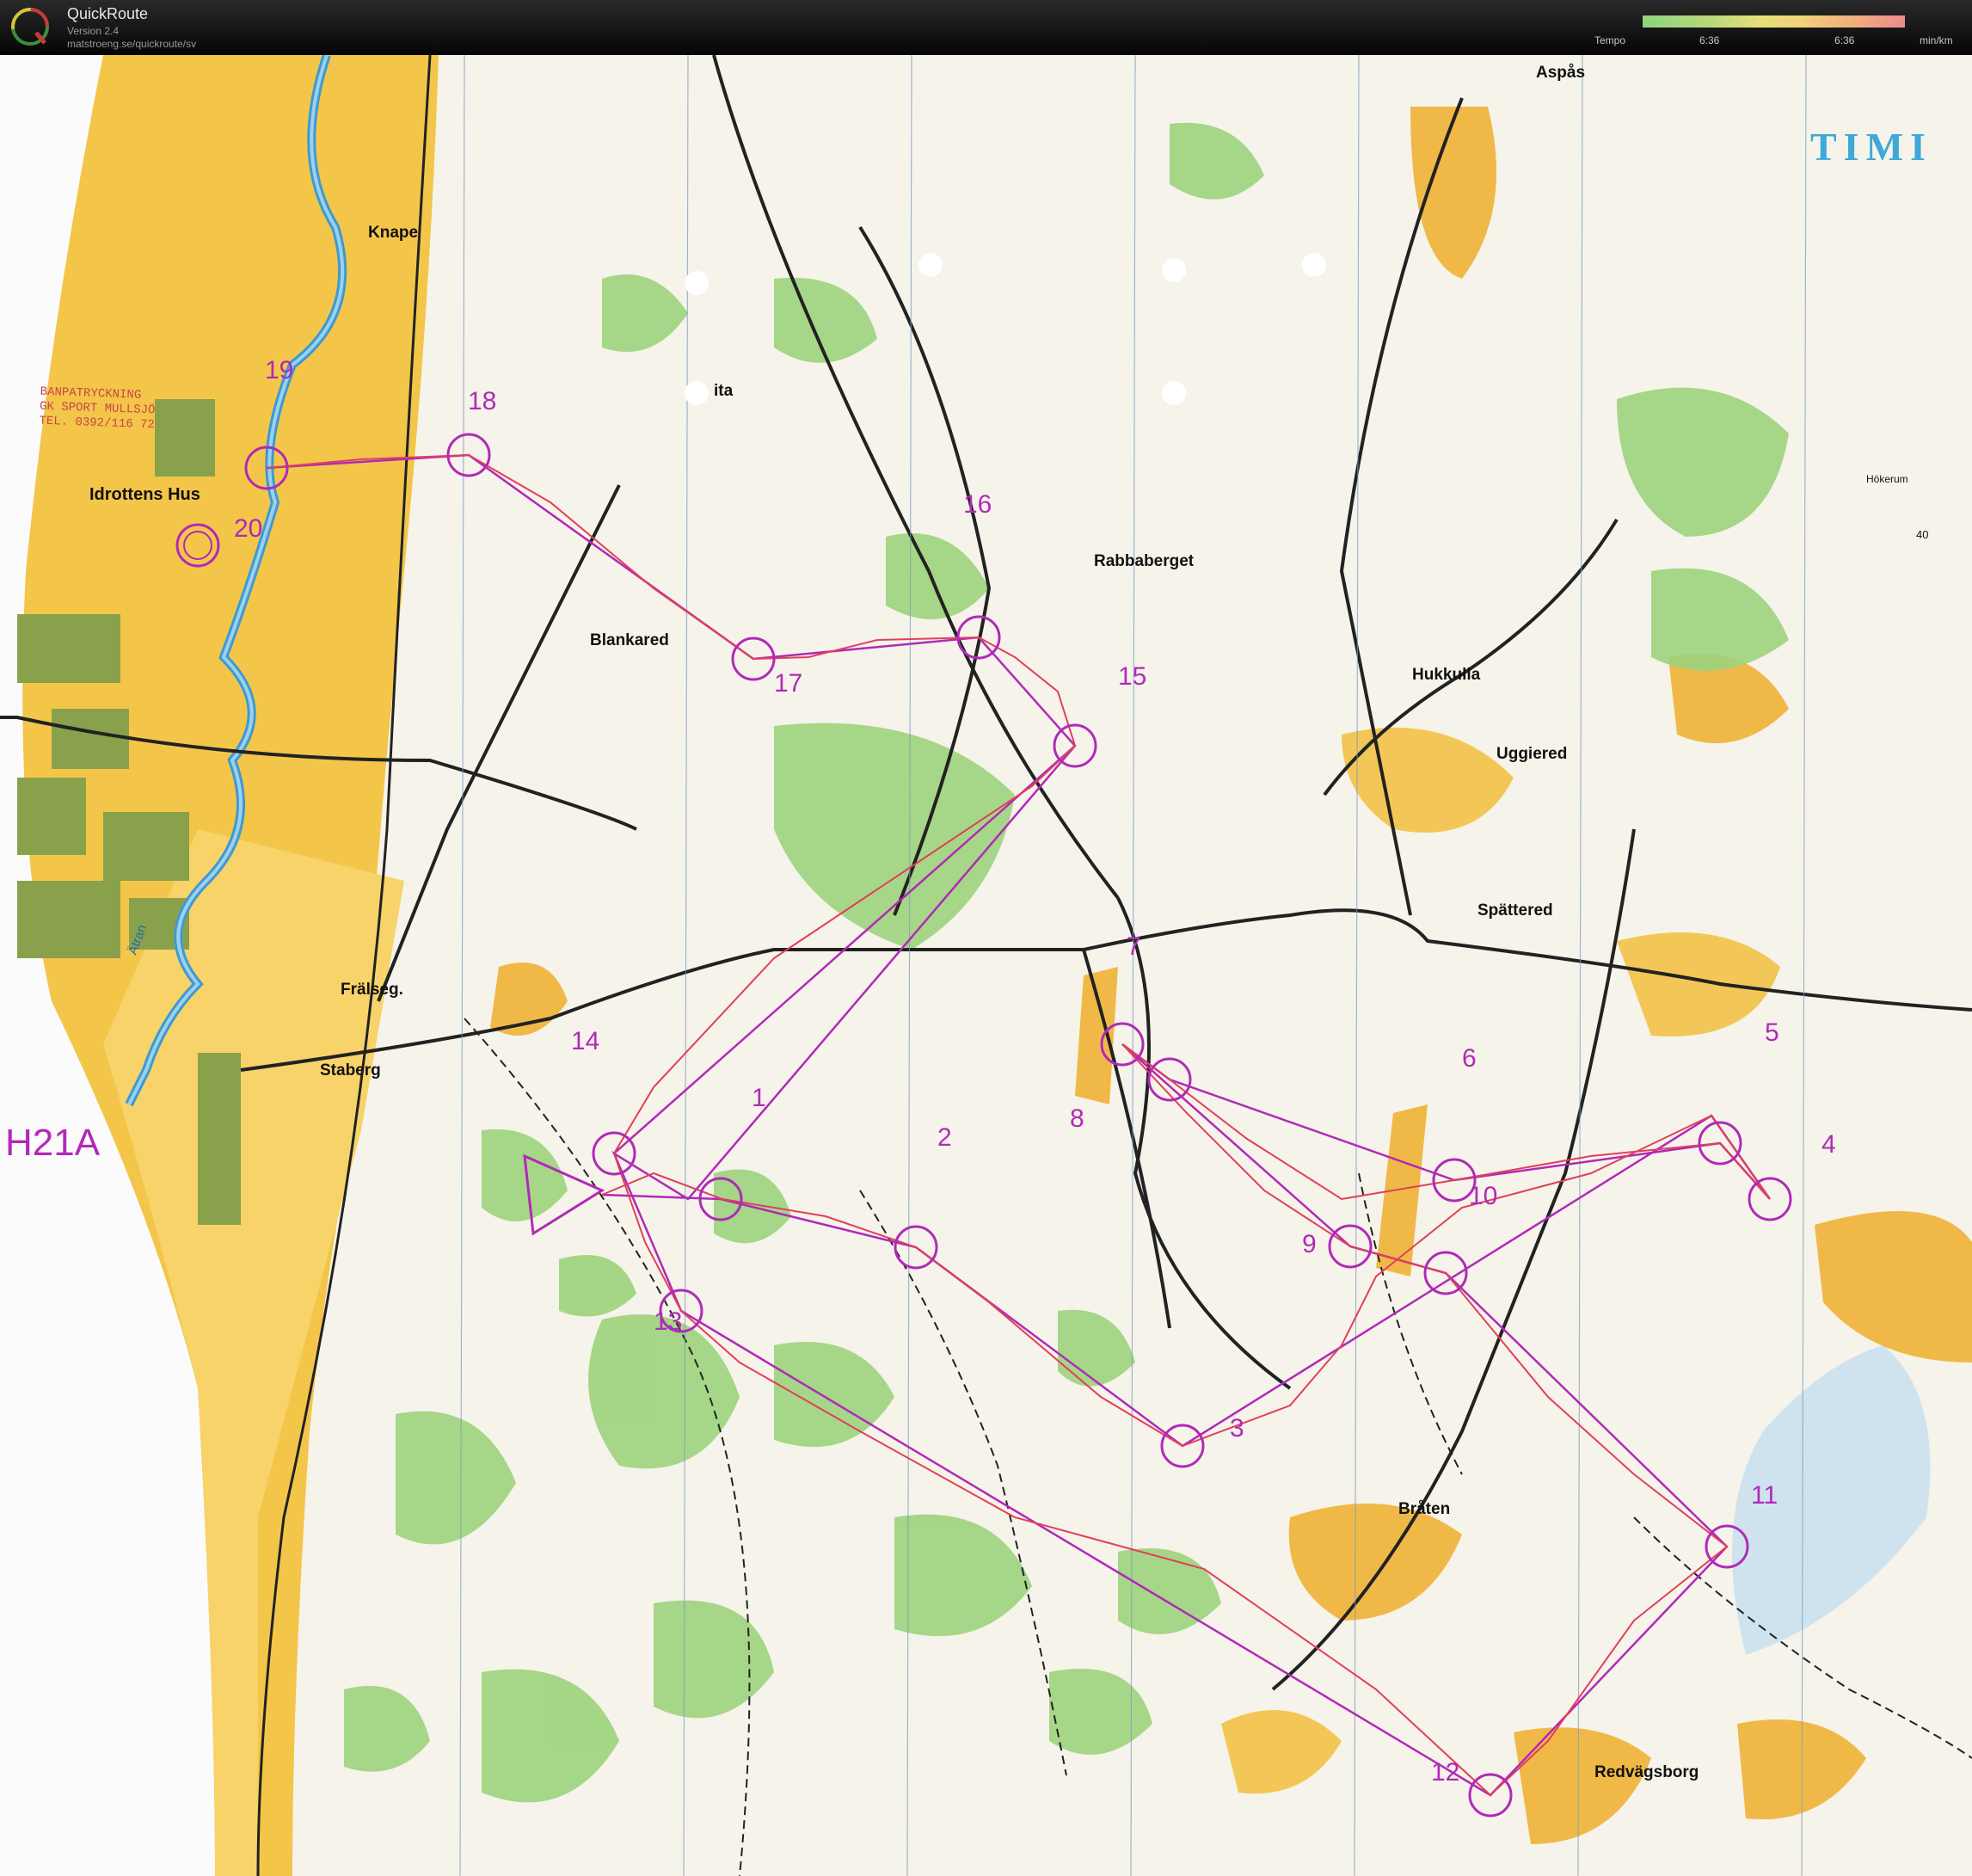 This screenshot has width=1972, height=1876. Describe the element at coordinates (1936, 40) in the screenshot. I see `legend-unit: min/km` at that location.